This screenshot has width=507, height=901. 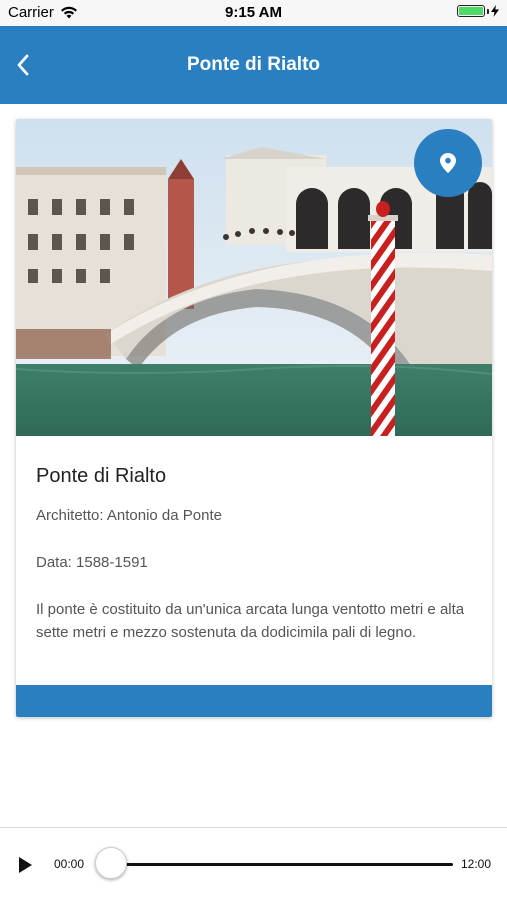 What do you see at coordinates (111, 863) in the screenshot?
I see `progress-thumb` at bounding box center [111, 863].